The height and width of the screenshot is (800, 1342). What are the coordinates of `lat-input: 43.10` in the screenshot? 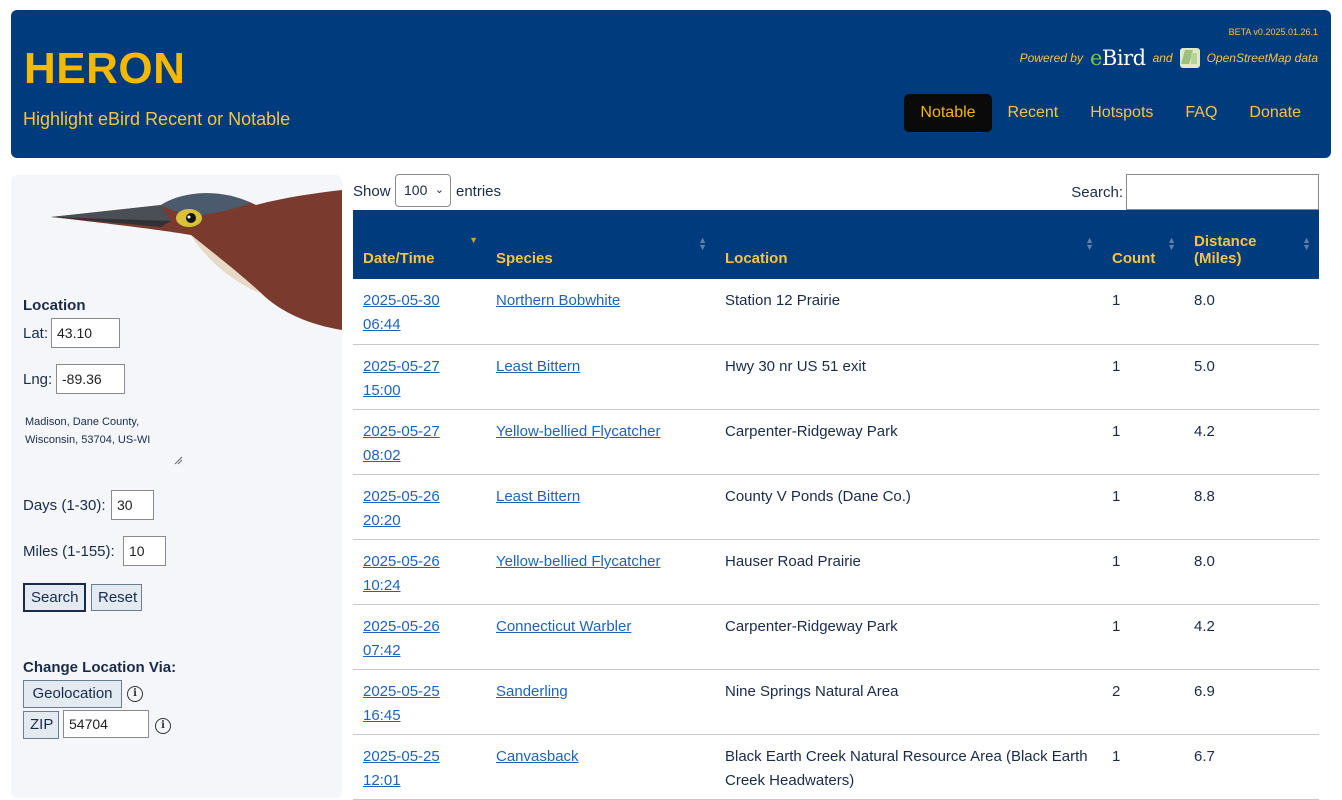 It's located at (85, 333).